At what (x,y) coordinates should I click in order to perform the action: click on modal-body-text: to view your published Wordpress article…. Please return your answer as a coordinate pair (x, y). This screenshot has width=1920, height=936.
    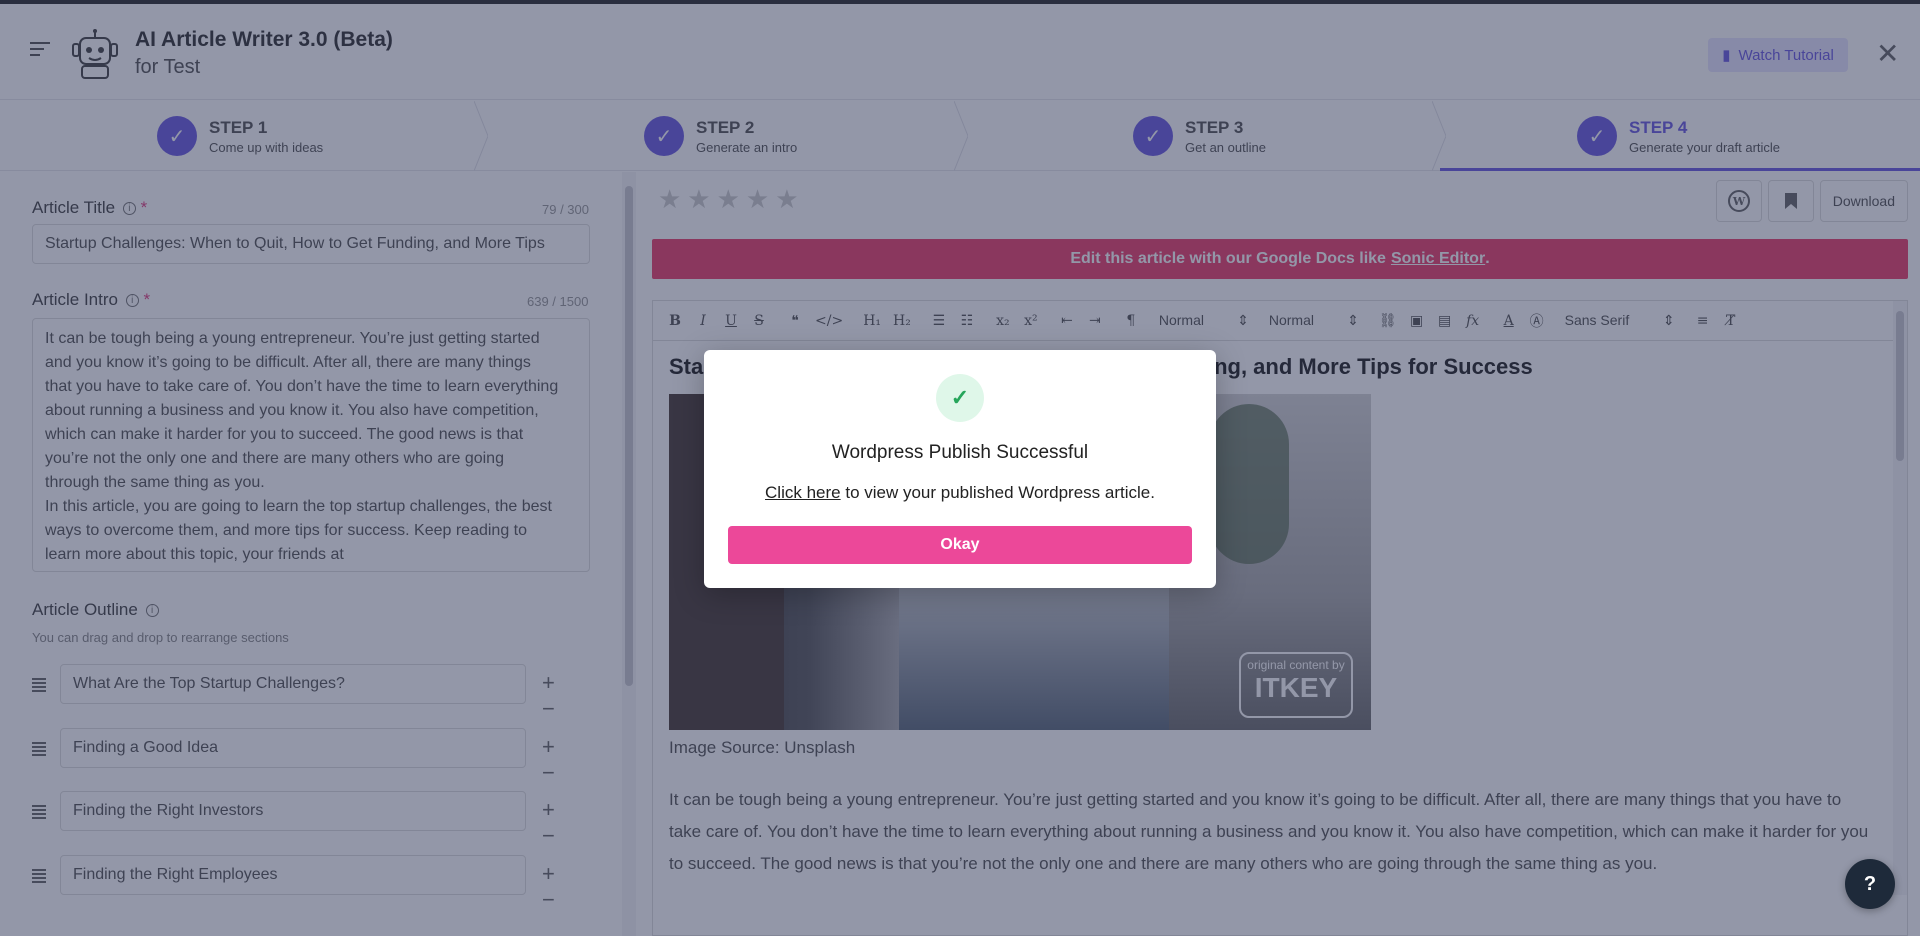
    Looking at the image, I should click on (997, 492).